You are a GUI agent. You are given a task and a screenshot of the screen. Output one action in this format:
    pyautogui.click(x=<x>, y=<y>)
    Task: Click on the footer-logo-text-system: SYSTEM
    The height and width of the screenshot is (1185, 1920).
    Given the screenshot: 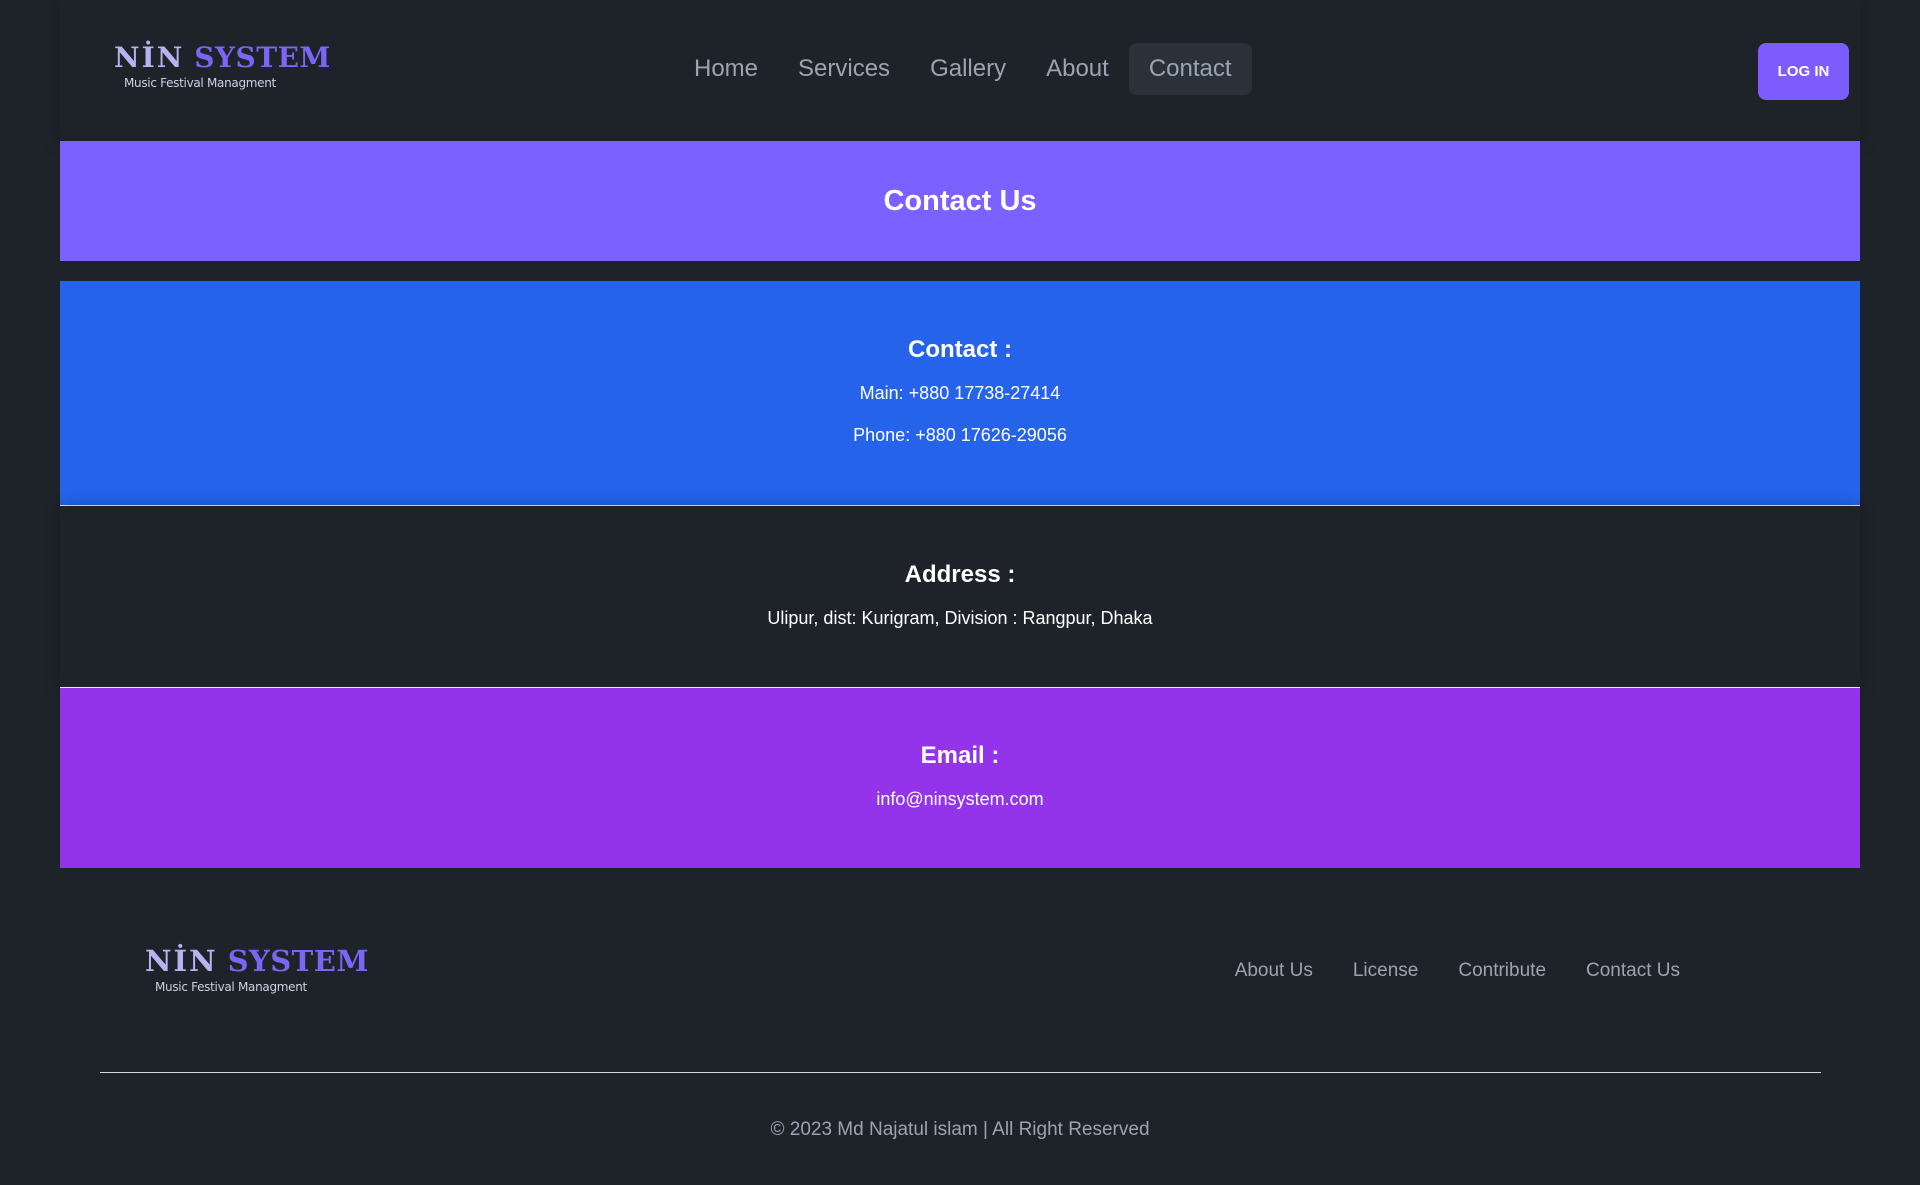 What is the action you would take?
    pyautogui.click(x=298, y=961)
    